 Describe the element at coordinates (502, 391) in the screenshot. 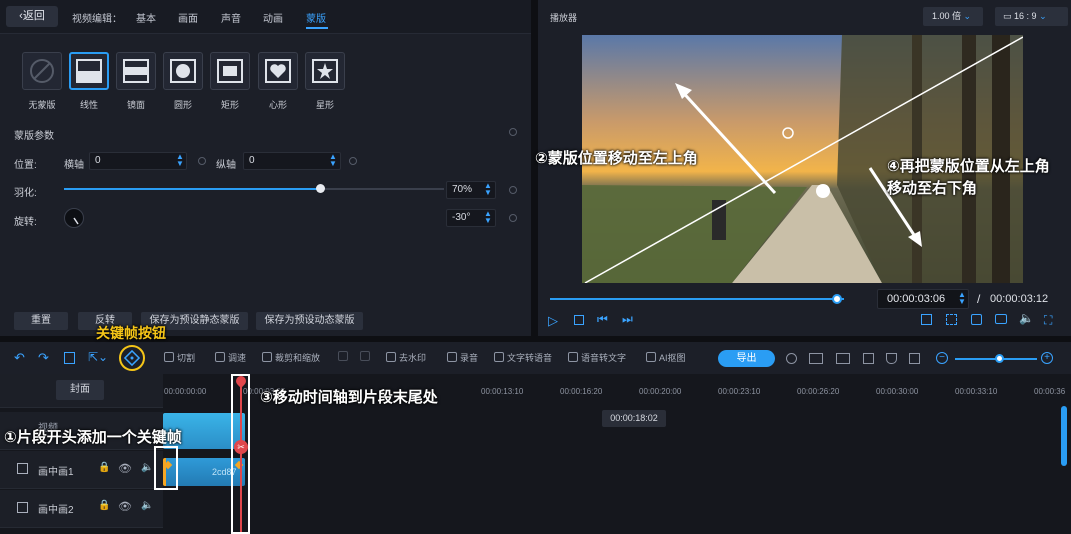

I see `ruler-tick: 00:00:13:10` at that location.